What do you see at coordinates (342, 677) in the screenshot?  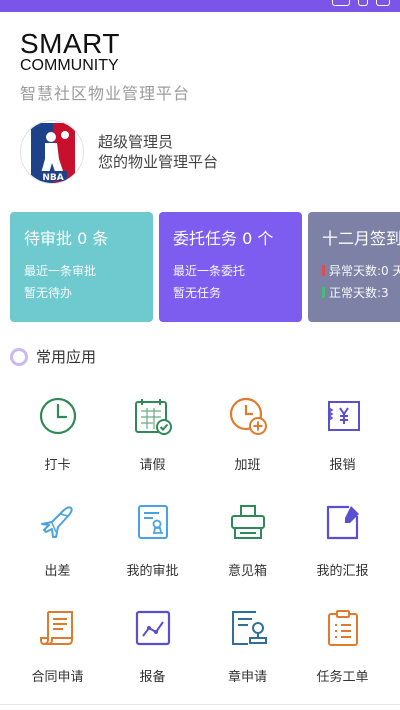 I see `app-label: 任务工单` at bounding box center [342, 677].